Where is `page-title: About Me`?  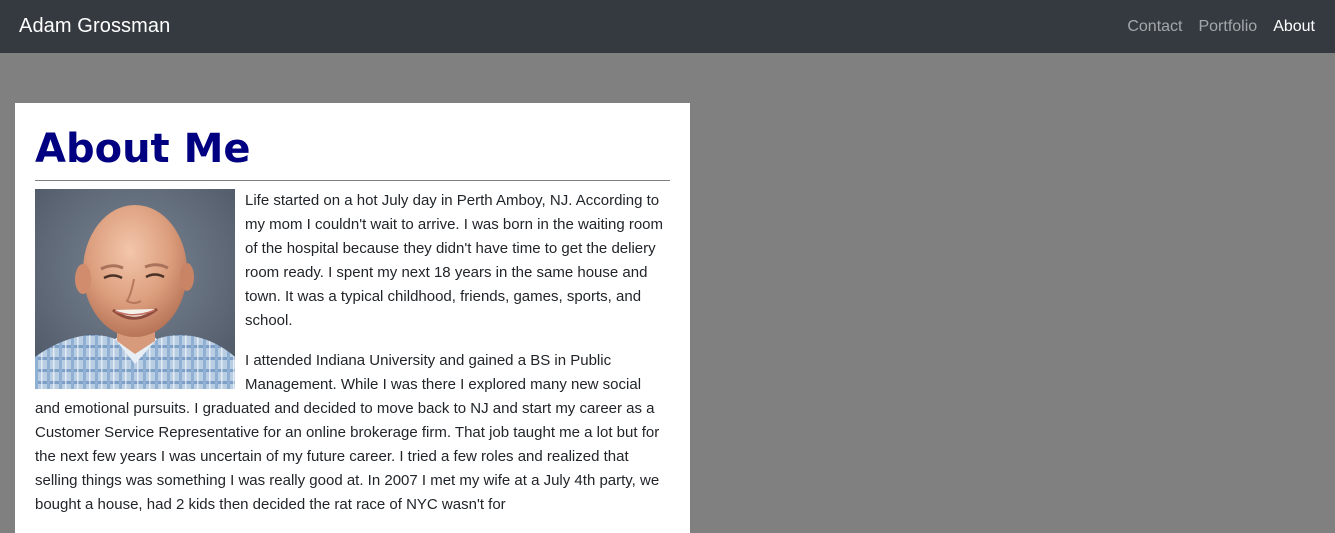
page-title: About Me is located at coordinates (143, 149).